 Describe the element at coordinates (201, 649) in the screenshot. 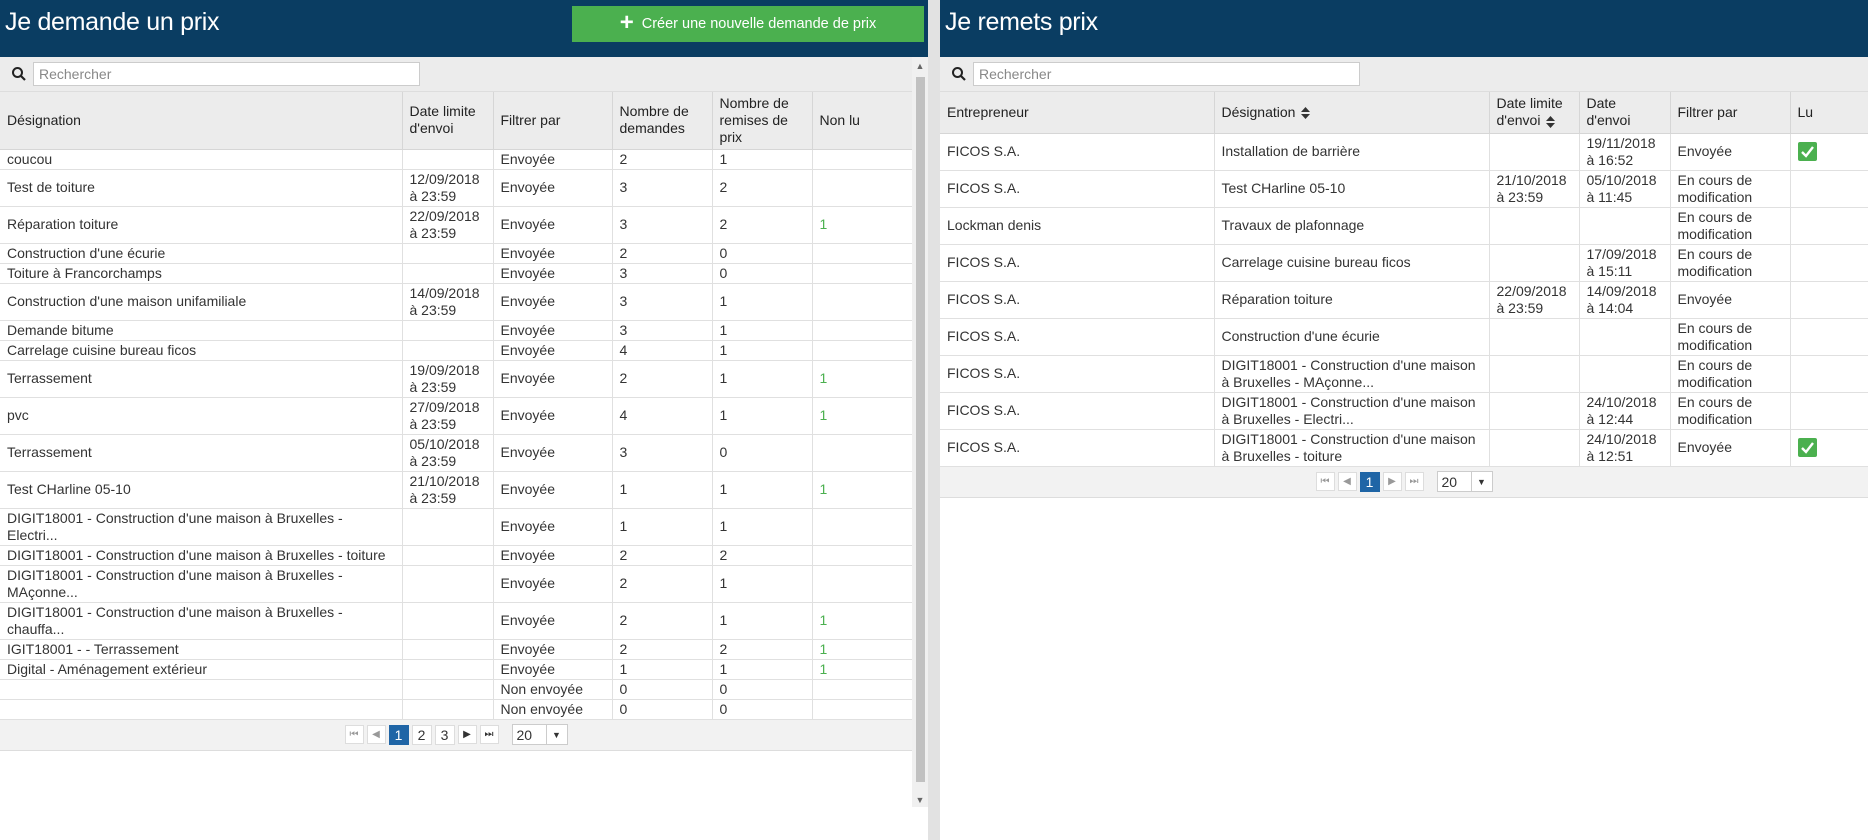

I see `cell-designation: IGIT18001 - - Terrassement` at that location.